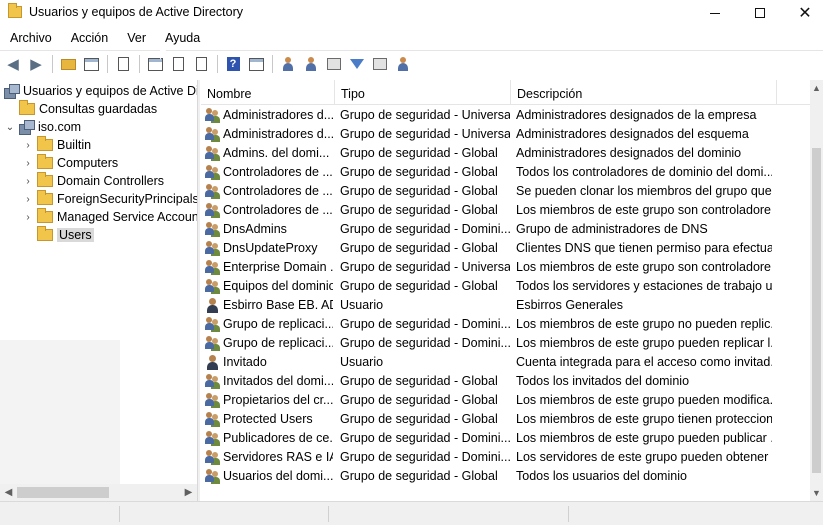 The width and height of the screenshot is (823, 525). I want to click on tree-root: Usuarios y equipos de Active Directory, so click(100, 91).